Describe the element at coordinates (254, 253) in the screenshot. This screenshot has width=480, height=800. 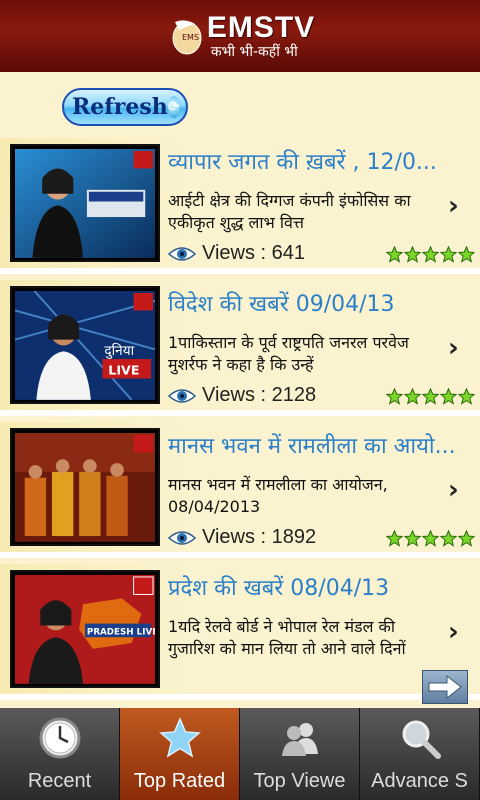
I see `views-text: Views : 641` at that location.